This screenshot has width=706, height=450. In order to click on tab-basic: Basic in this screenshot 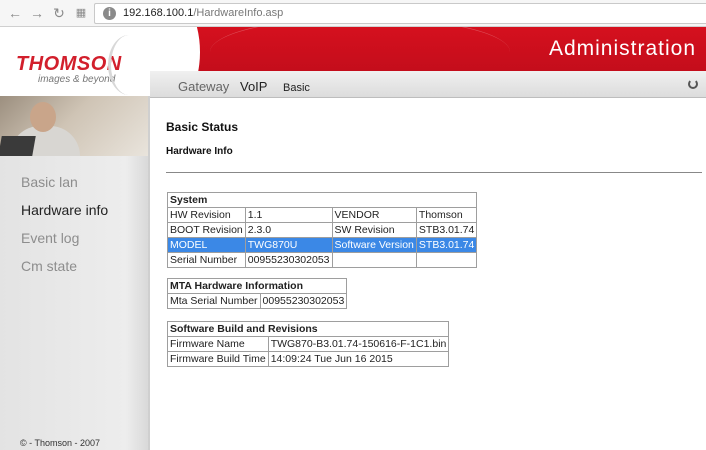, I will do `click(296, 88)`.